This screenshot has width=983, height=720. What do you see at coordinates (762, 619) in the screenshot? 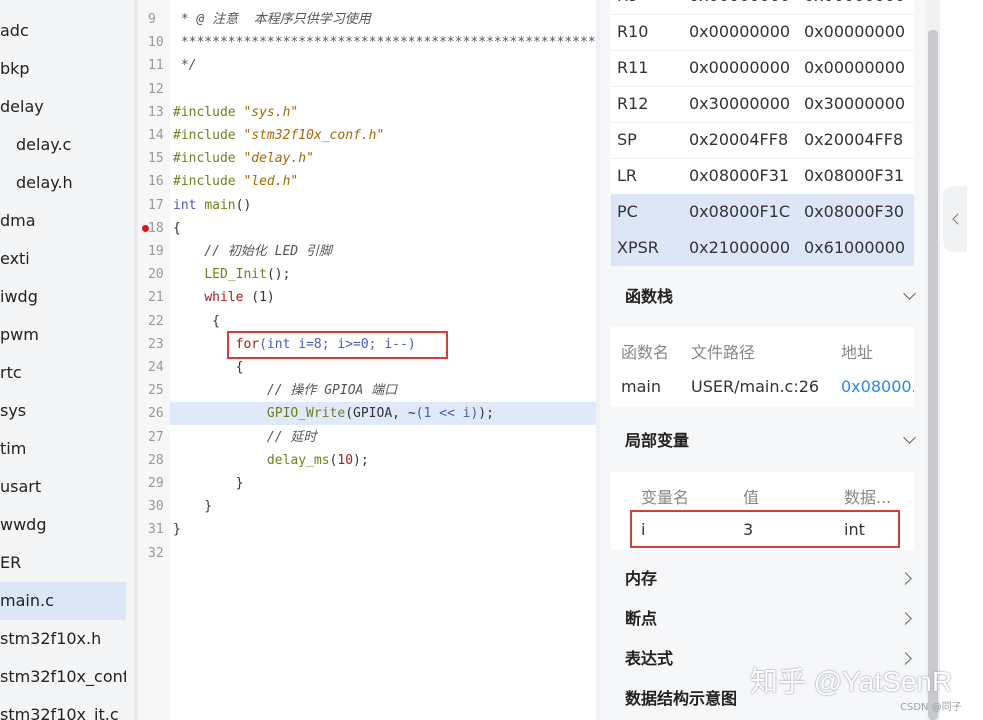
I see `section-header: 断点` at bounding box center [762, 619].